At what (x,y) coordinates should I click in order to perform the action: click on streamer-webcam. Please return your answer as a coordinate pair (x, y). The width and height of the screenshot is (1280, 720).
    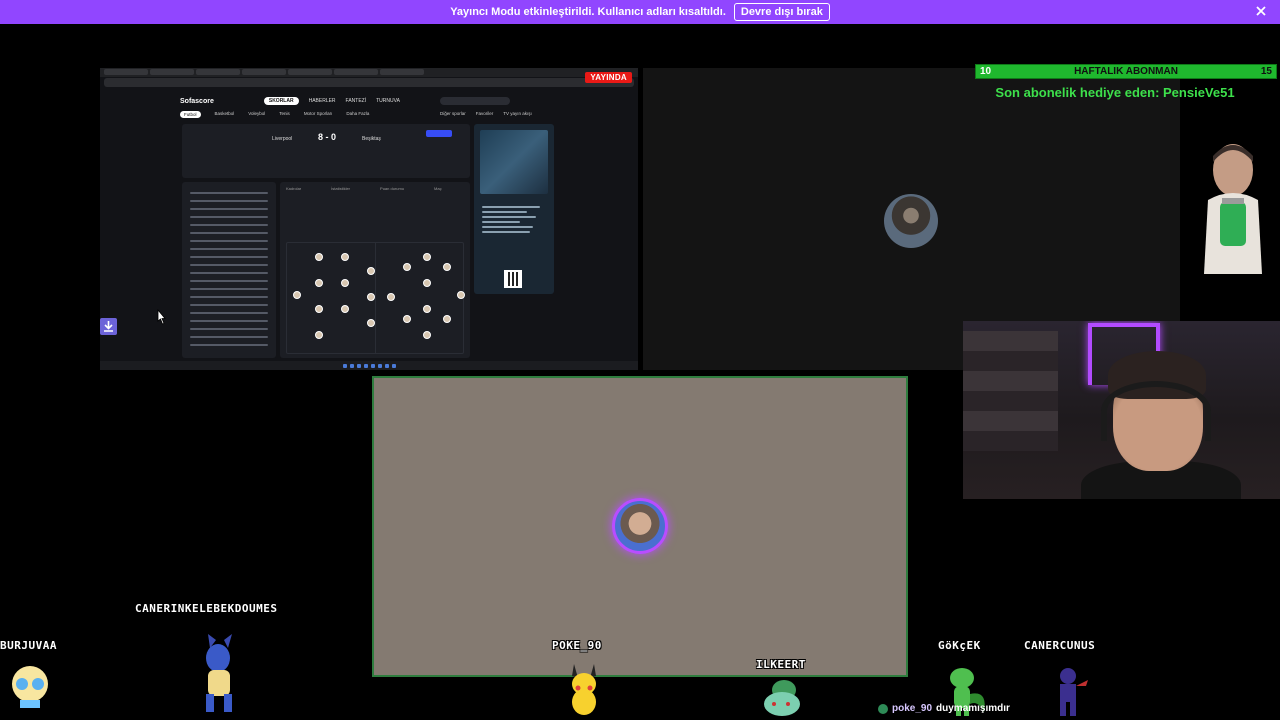
    Looking at the image, I should click on (1121, 410).